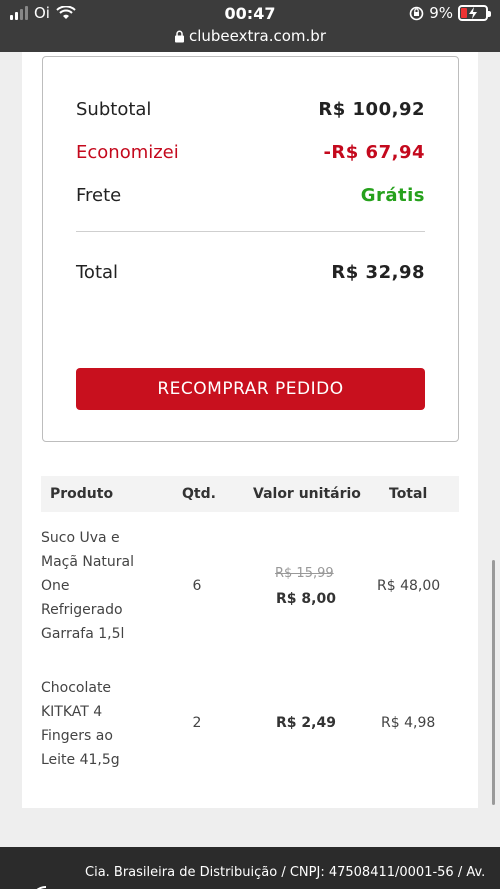 Image resolution: width=500 pixels, height=889 pixels. What do you see at coordinates (250, 195) in the screenshot?
I see `shipping-row: Frete Grátis` at bounding box center [250, 195].